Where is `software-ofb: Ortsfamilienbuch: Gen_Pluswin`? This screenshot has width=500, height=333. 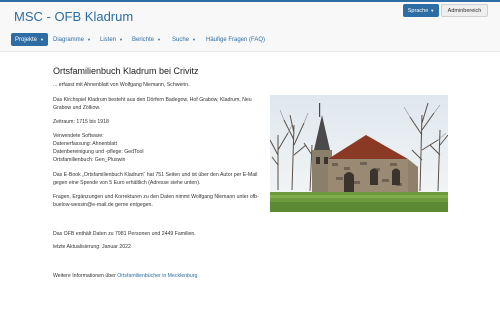 software-ofb: Ortsfamilienbuch: Gen_Pluswin is located at coordinates (89, 160).